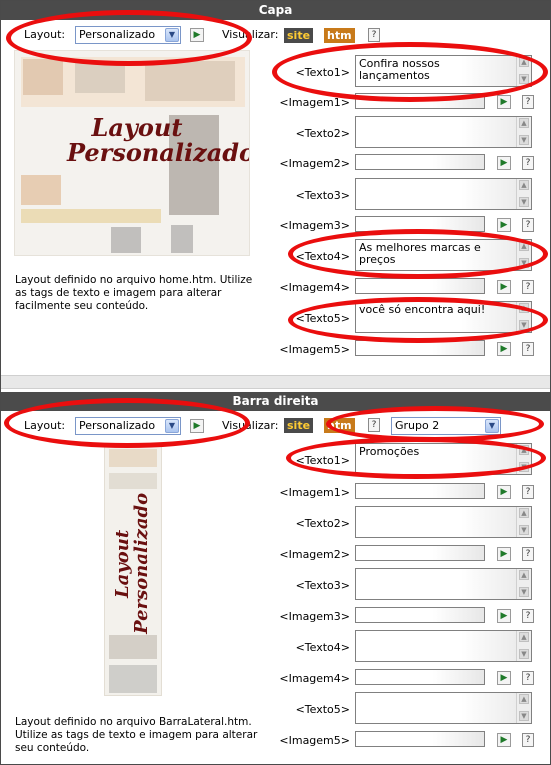  I want to click on texto1-value: Promoções, so click(389, 451).